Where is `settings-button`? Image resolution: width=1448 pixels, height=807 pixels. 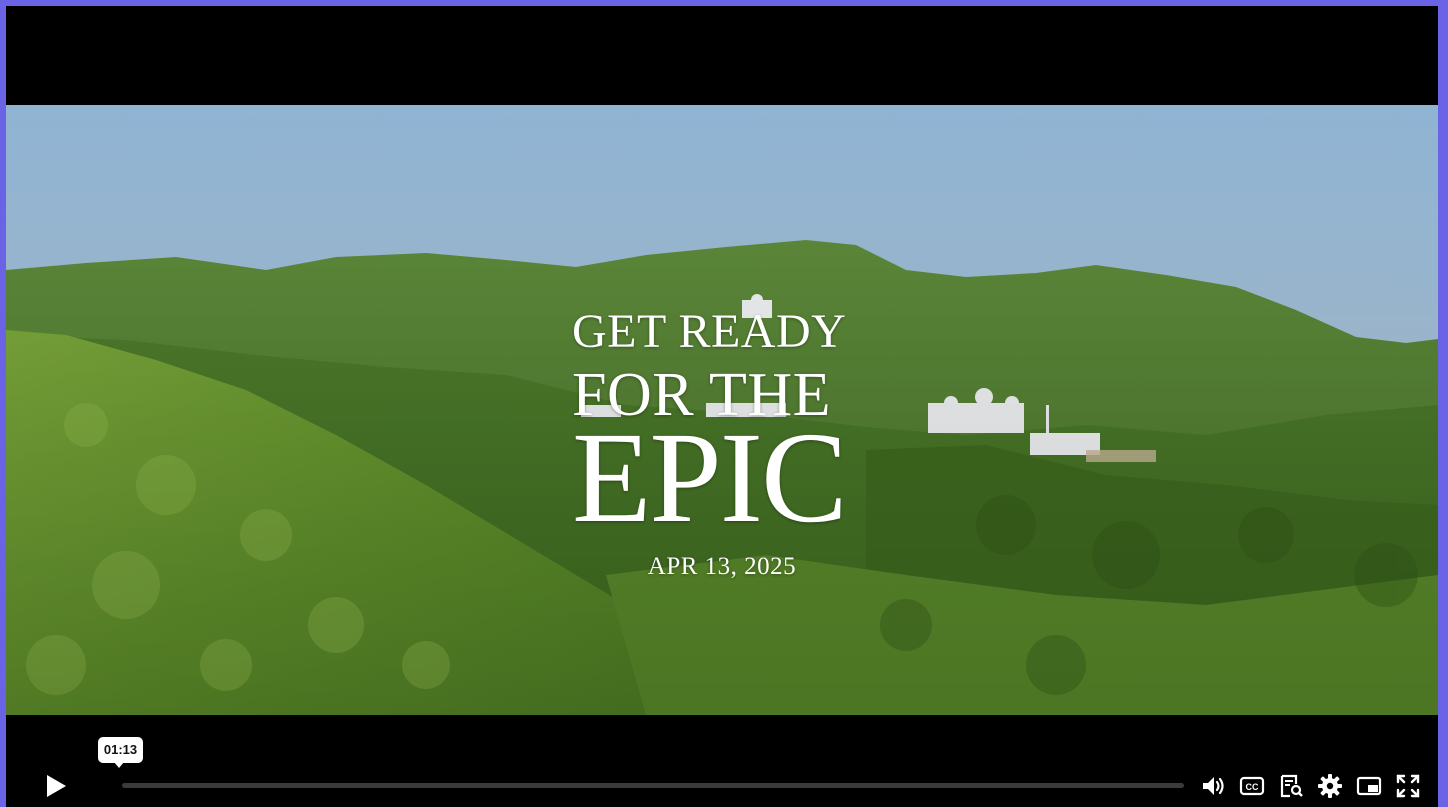 settings-button is located at coordinates (1330, 786).